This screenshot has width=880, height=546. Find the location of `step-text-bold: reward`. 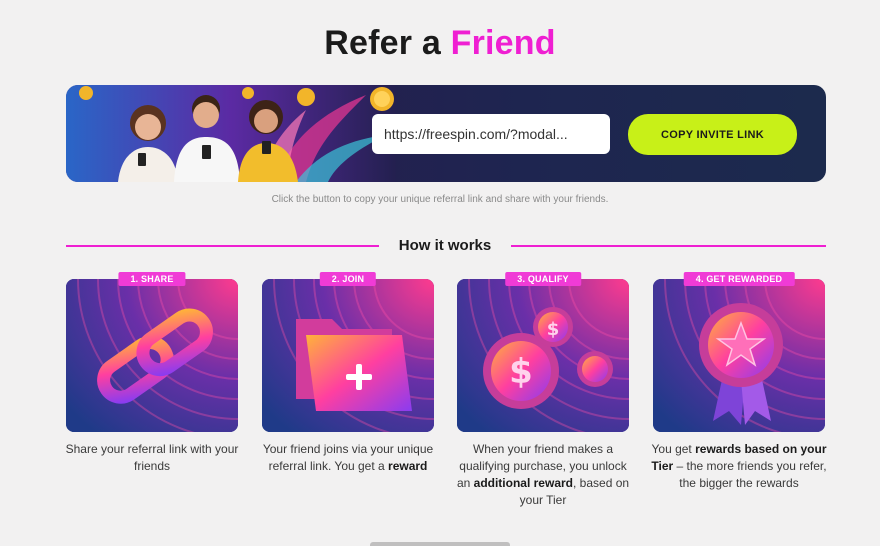

step-text-bold: reward is located at coordinates (408, 466).